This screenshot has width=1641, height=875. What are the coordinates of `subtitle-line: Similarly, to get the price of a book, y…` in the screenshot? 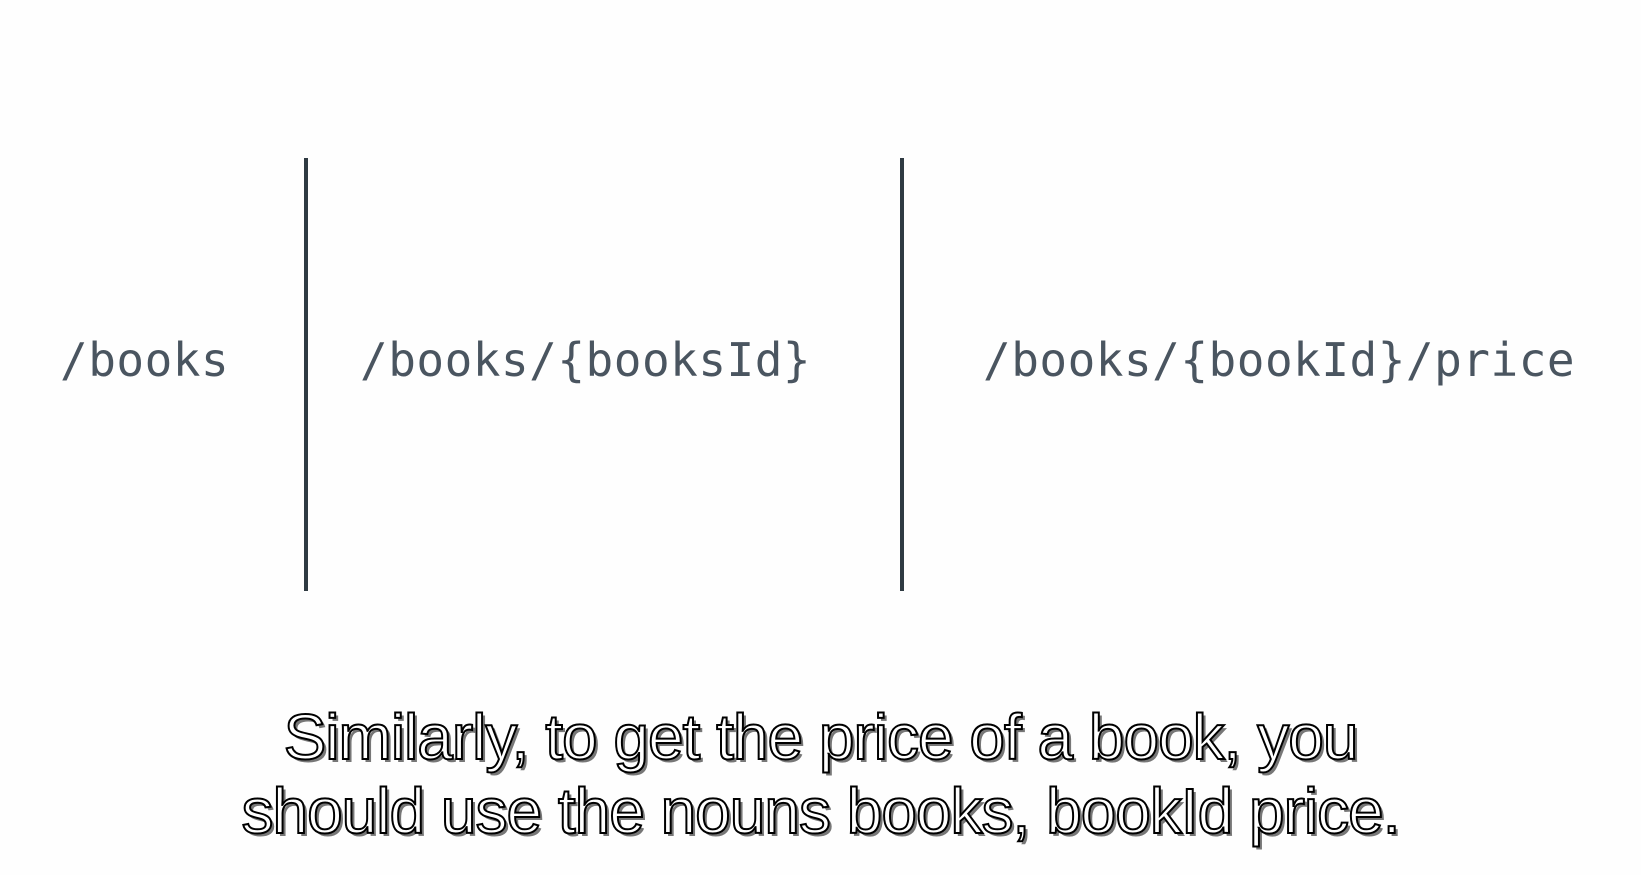 It's located at (821, 737).